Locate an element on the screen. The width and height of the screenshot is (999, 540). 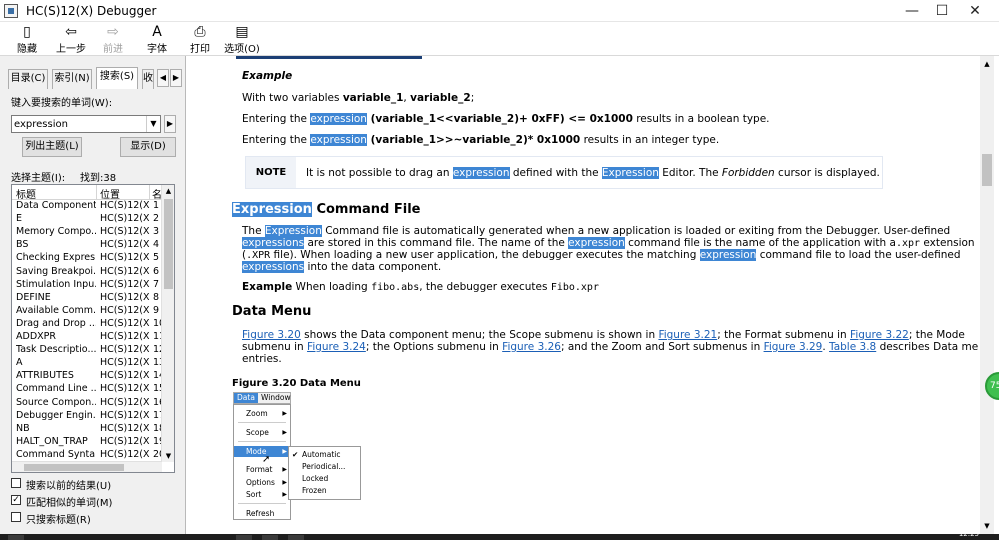
list-item: Debugger Engin...HC(S)12(X)...17 is located at coordinates (88, 416).